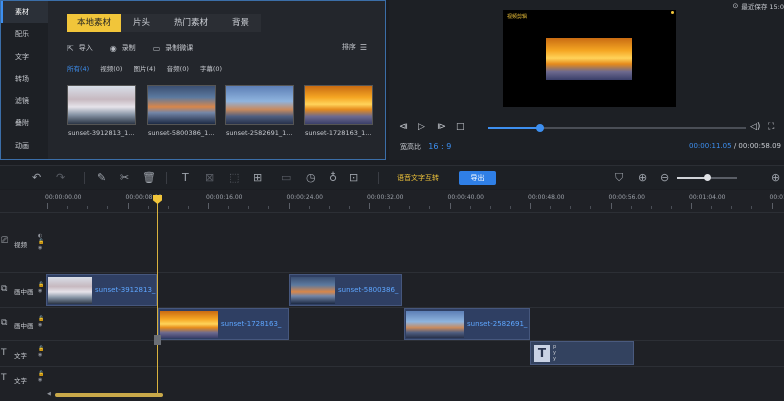 This screenshot has height=401, width=784. I want to click on side-item-transition: 转场, so click(24, 79).